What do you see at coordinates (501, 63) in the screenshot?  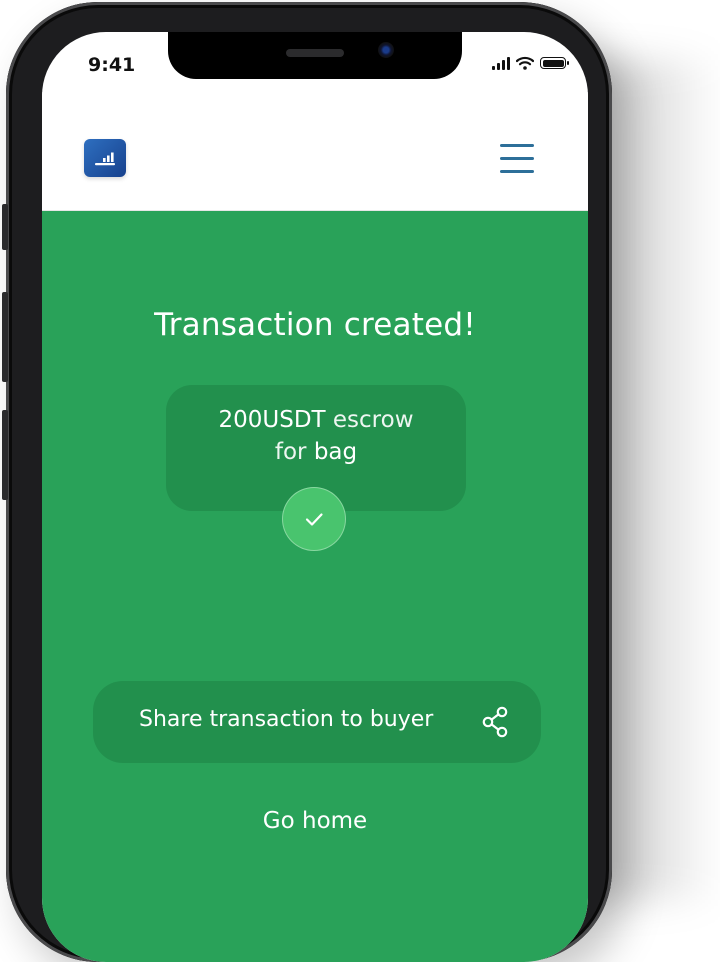 I see `cellular-signal-icon` at bounding box center [501, 63].